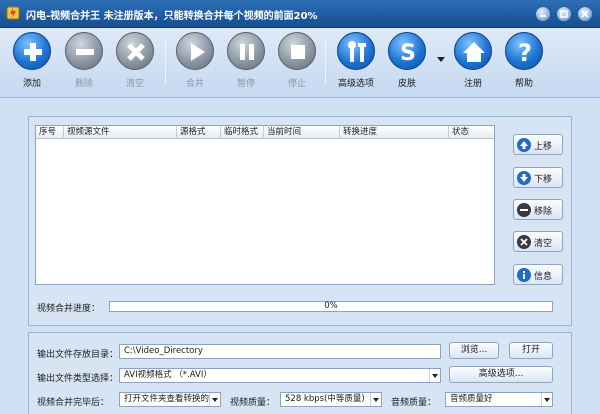 The image size is (600, 414). I want to click on clear-list-label: 清空, so click(543, 244).